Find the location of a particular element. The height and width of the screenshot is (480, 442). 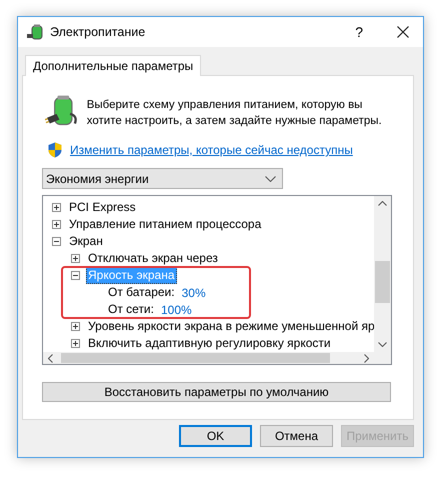

close-icon is located at coordinates (403, 32).